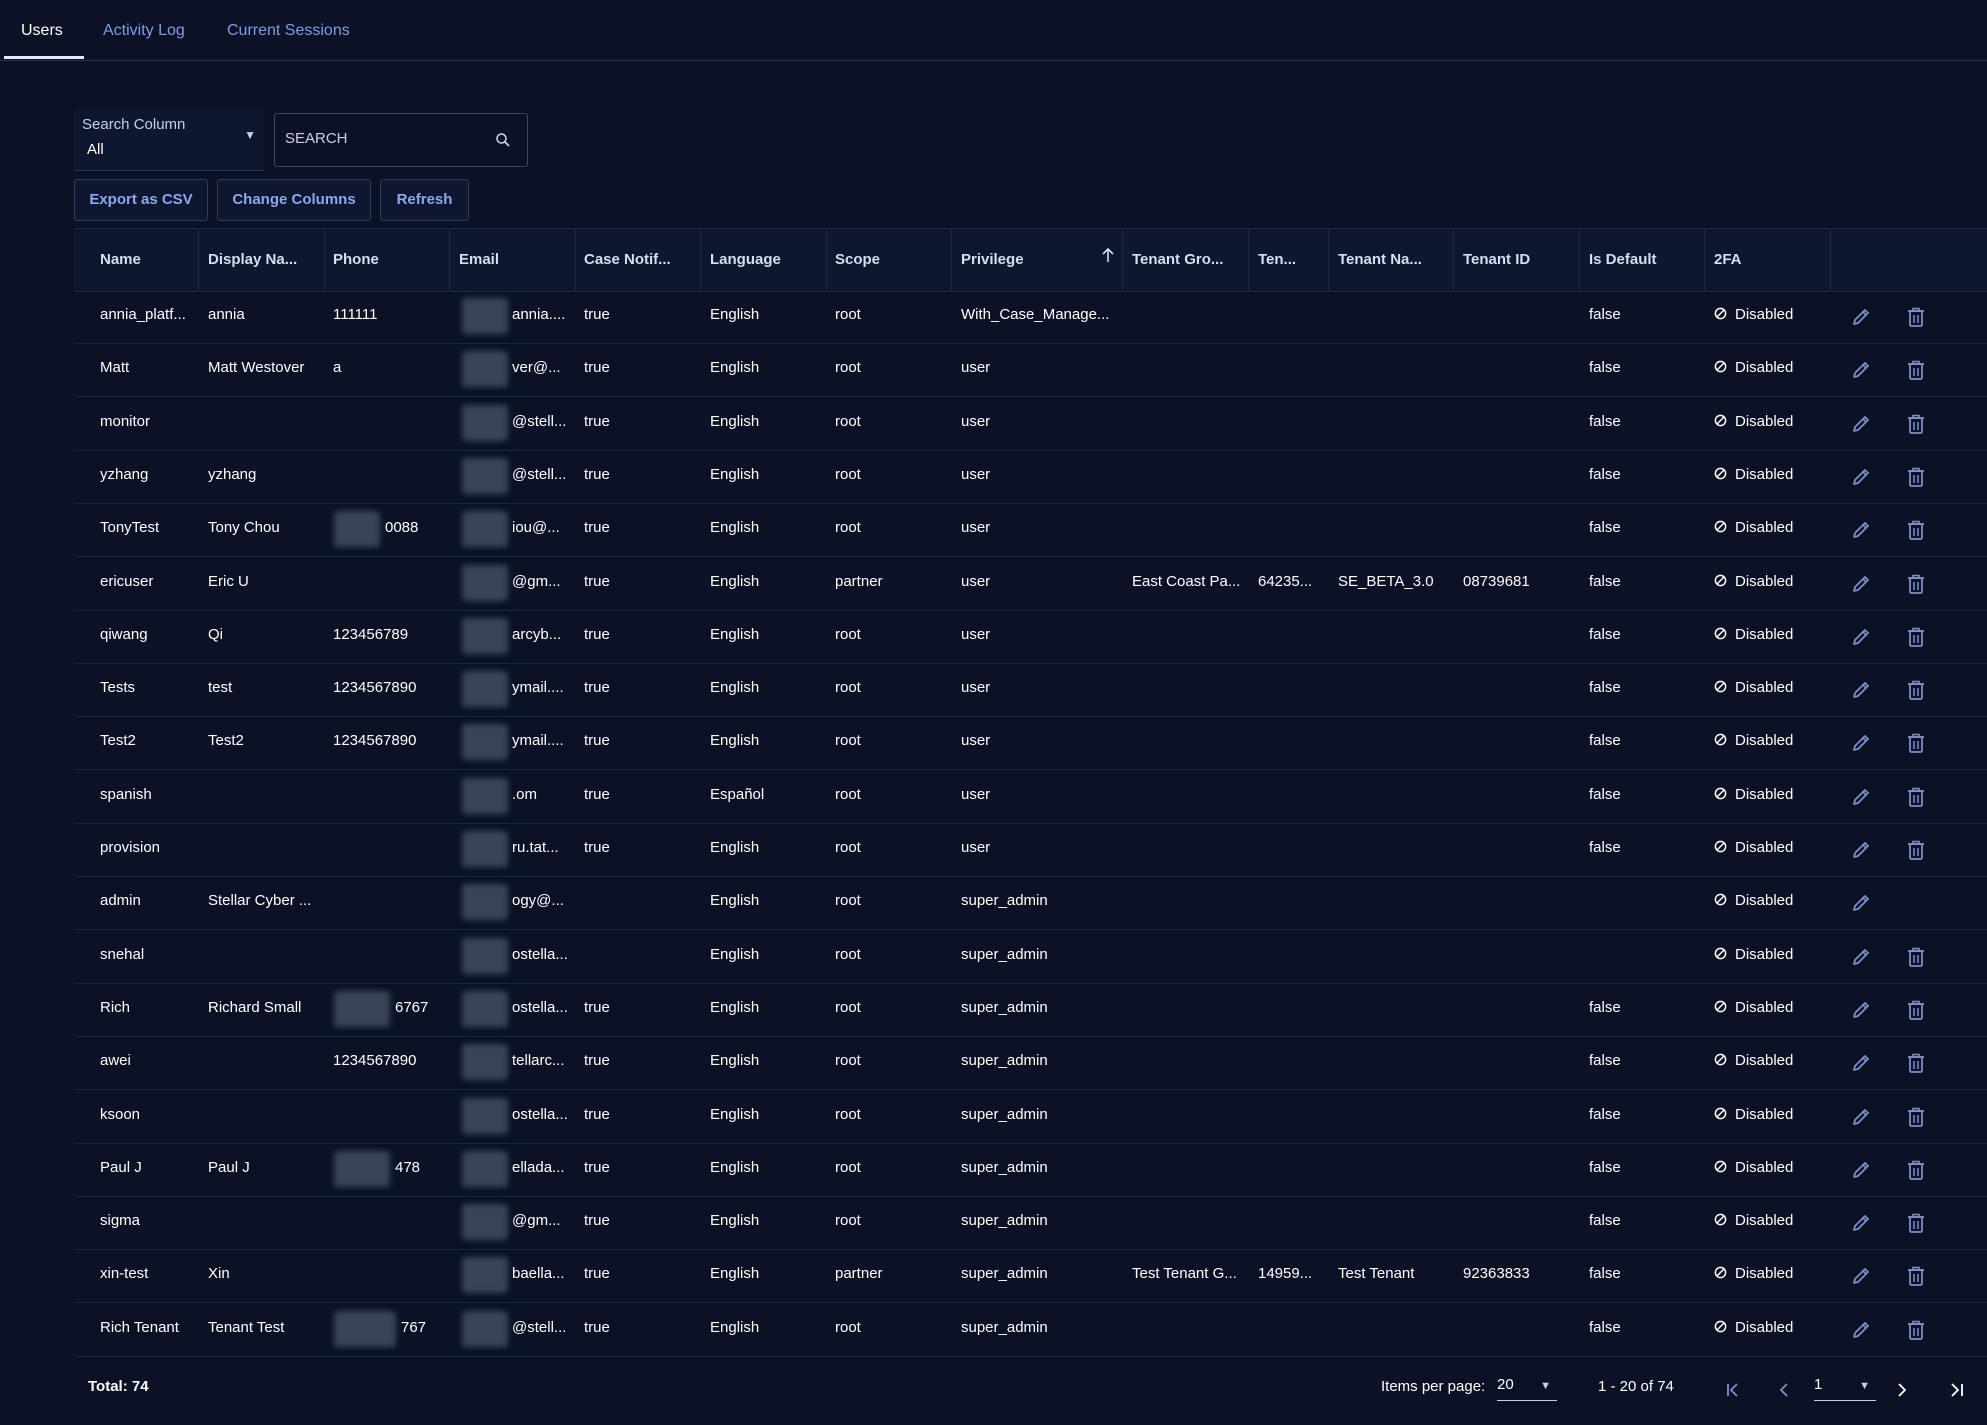 The image size is (1987, 1425). I want to click on column-header-language: Language, so click(768, 259).